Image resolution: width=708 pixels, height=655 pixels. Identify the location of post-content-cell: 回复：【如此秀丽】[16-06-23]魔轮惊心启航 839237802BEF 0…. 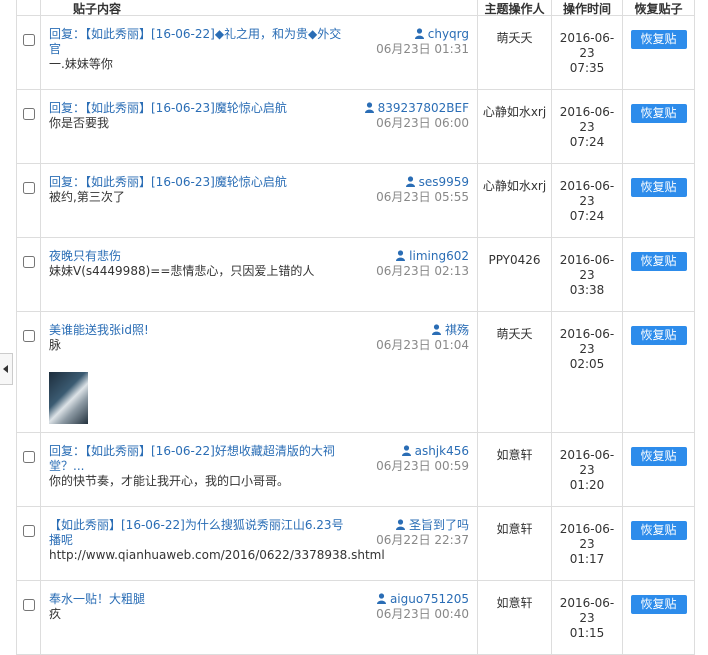
(259, 126).